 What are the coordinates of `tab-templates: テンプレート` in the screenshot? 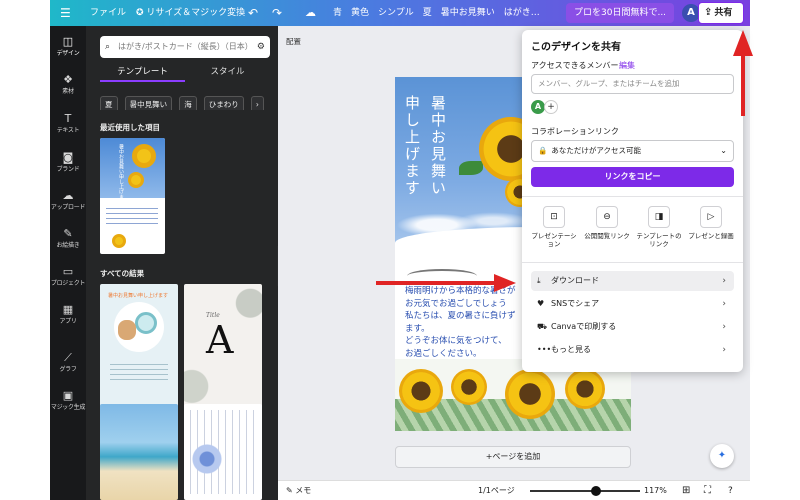 It's located at (142, 73).